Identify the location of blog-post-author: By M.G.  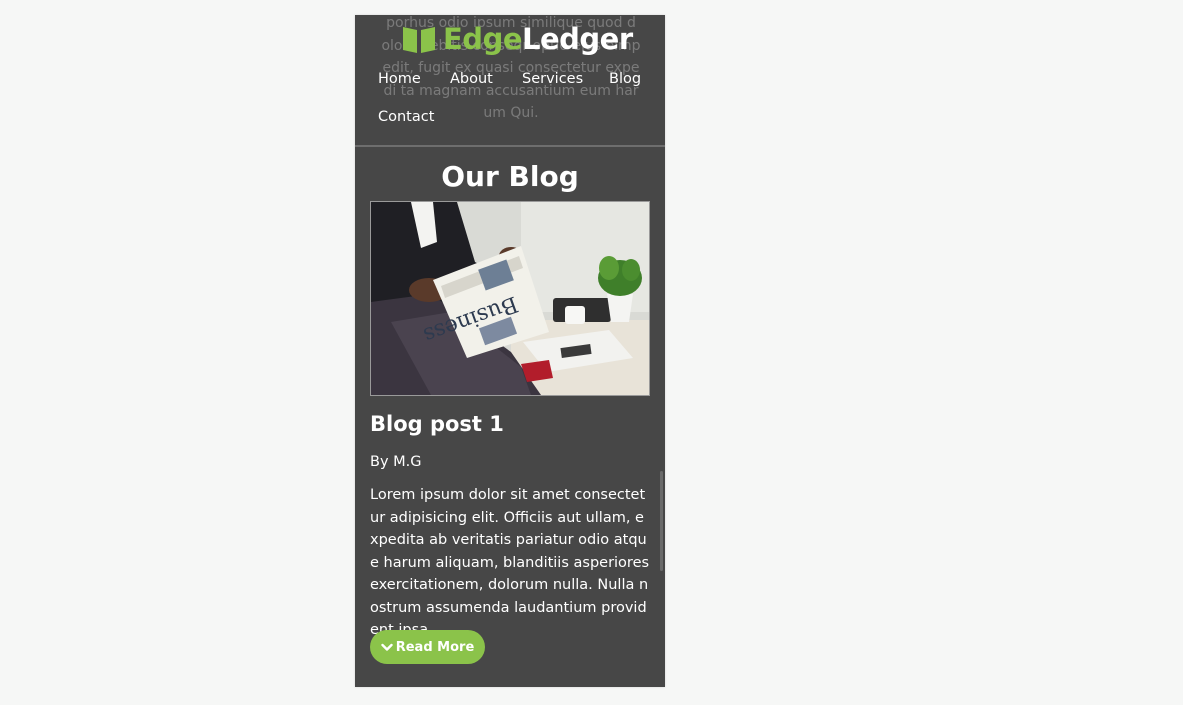
(396, 462).